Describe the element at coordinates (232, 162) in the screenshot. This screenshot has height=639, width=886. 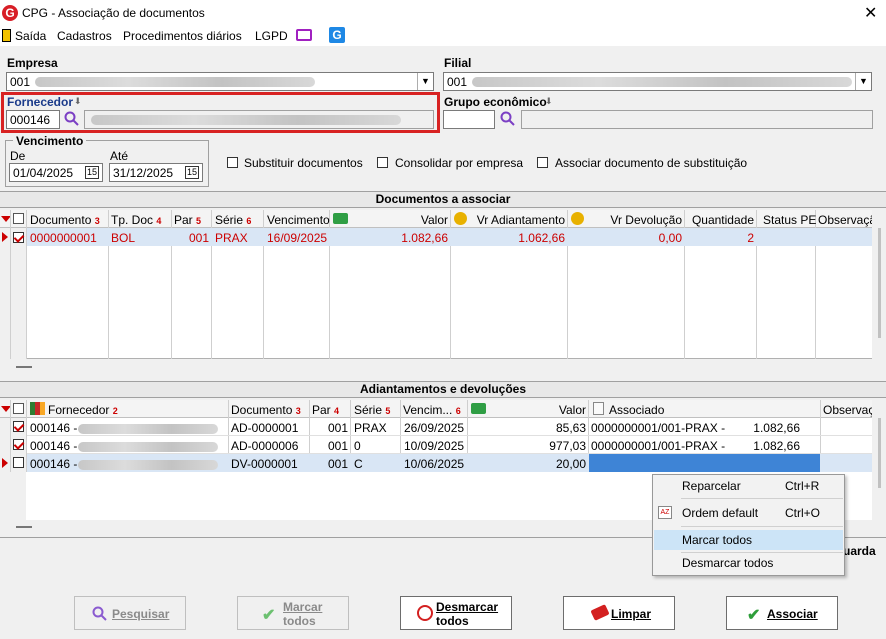
I see `substituir-checkbox` at that location.